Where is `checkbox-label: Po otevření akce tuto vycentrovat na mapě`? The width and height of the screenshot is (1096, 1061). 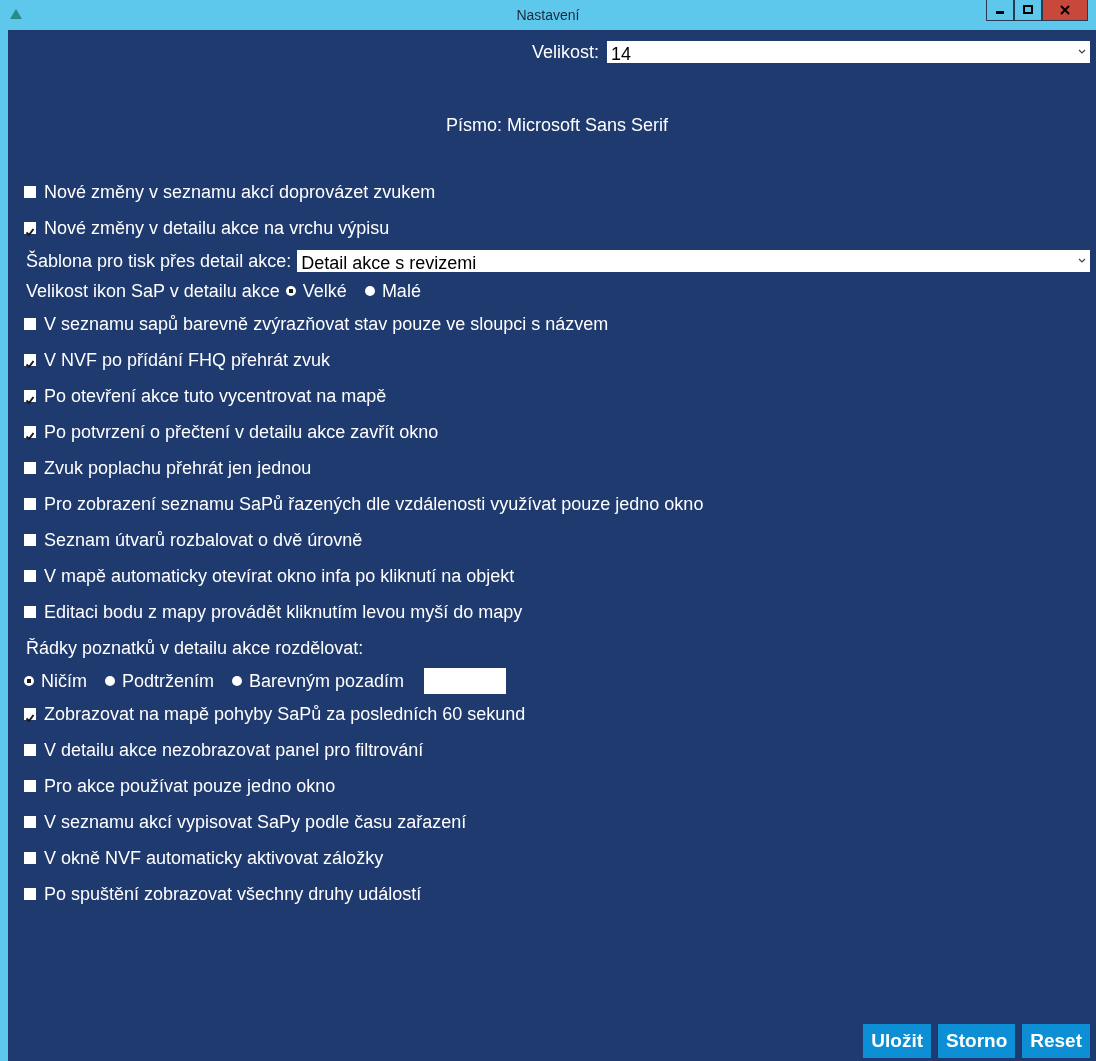 checkbox-label: Po otevření akce tuto vycentrovat na mapě is located at coordinates (215, 396).